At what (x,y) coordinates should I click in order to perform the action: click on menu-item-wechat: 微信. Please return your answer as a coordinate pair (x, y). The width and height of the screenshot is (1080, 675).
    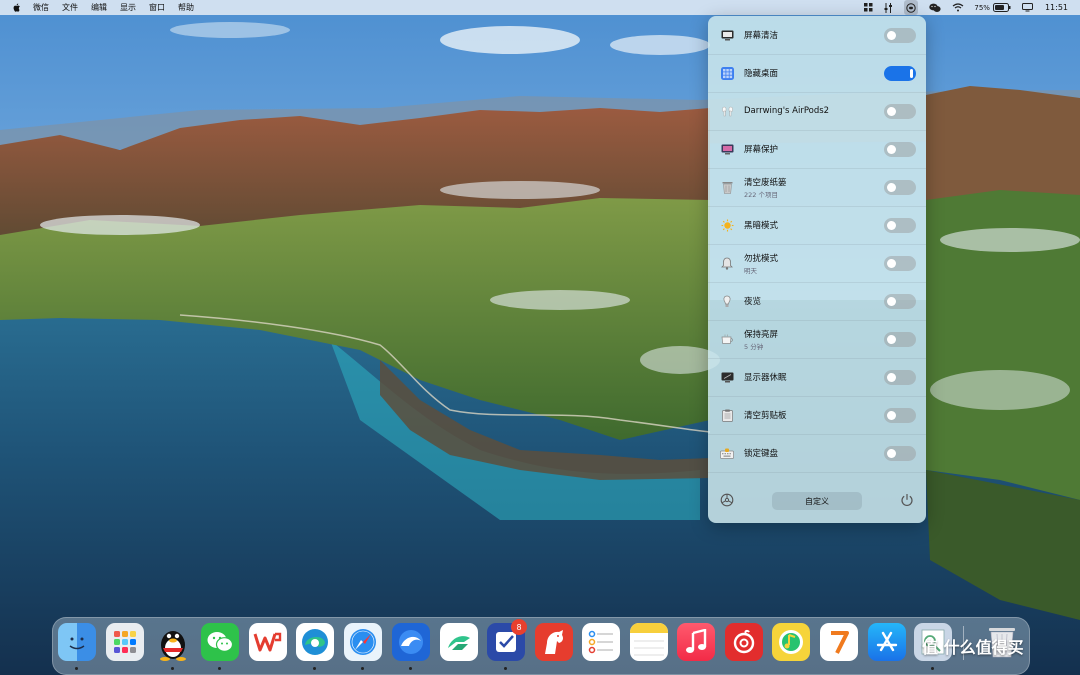
    Looking at the image, I should click on (41, 7).